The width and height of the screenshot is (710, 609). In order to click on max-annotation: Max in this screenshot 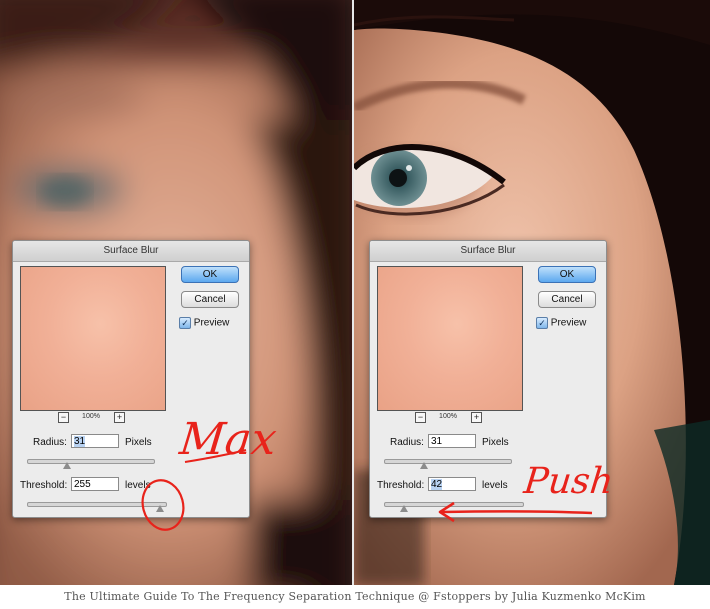, I will do `click(228, 439)`.